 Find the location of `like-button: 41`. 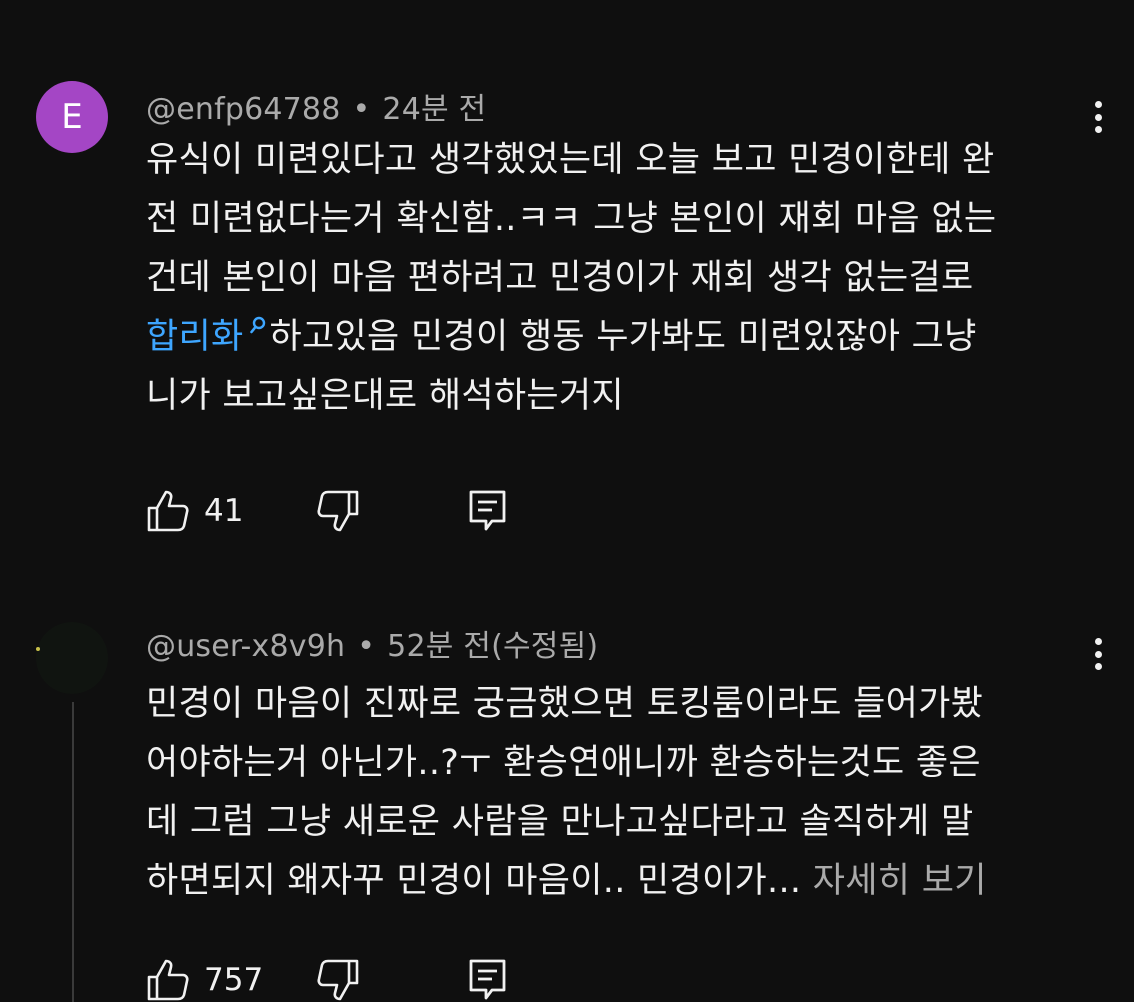

like-button: 41 is located at coordinates (231, 511).